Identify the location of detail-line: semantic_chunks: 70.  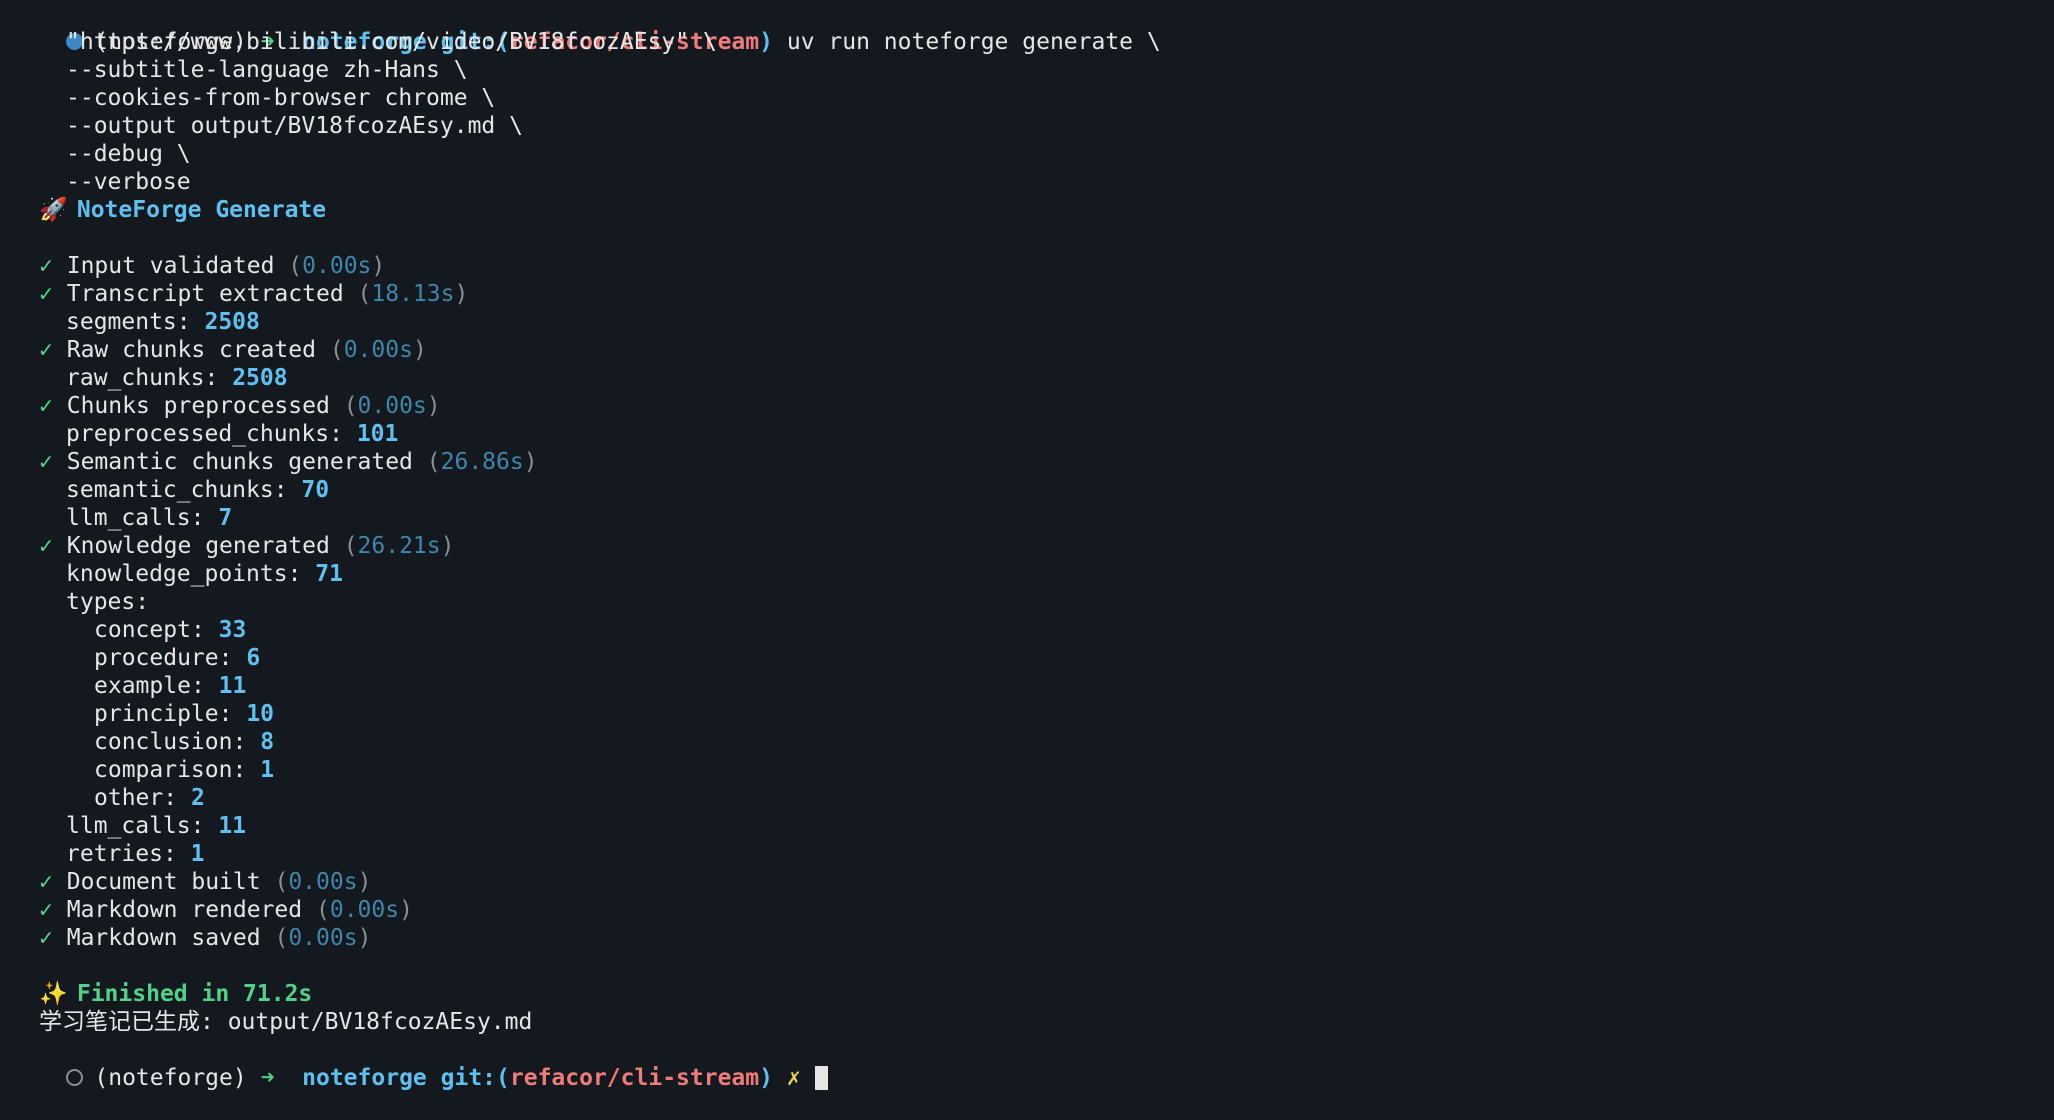
(1032, 490).